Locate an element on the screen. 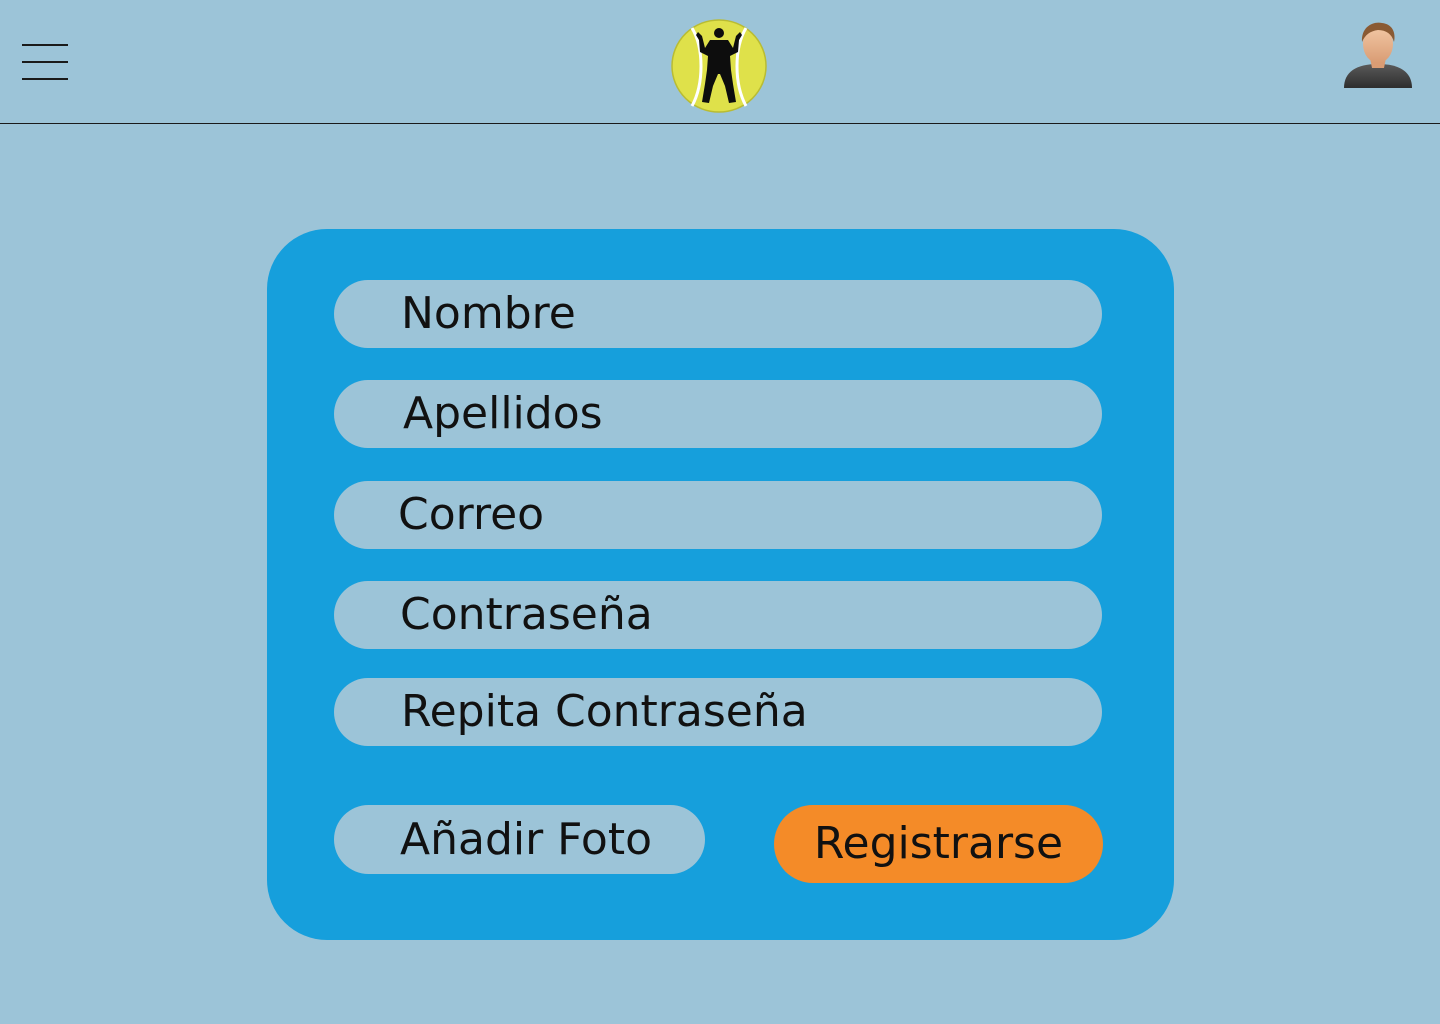 The height and width of the screenshot is (1024, 1440). hamburger-menu-icon is located at coordinates (46, 62).